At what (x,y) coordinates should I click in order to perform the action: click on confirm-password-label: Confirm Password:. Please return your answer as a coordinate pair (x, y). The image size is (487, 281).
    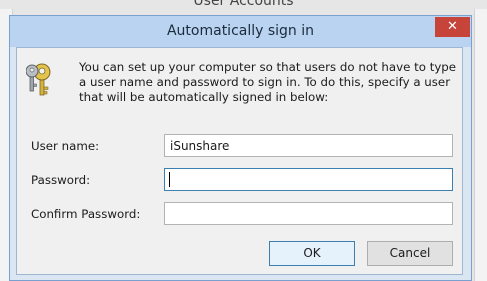
    Looking at the image, I should click on (86, 214).